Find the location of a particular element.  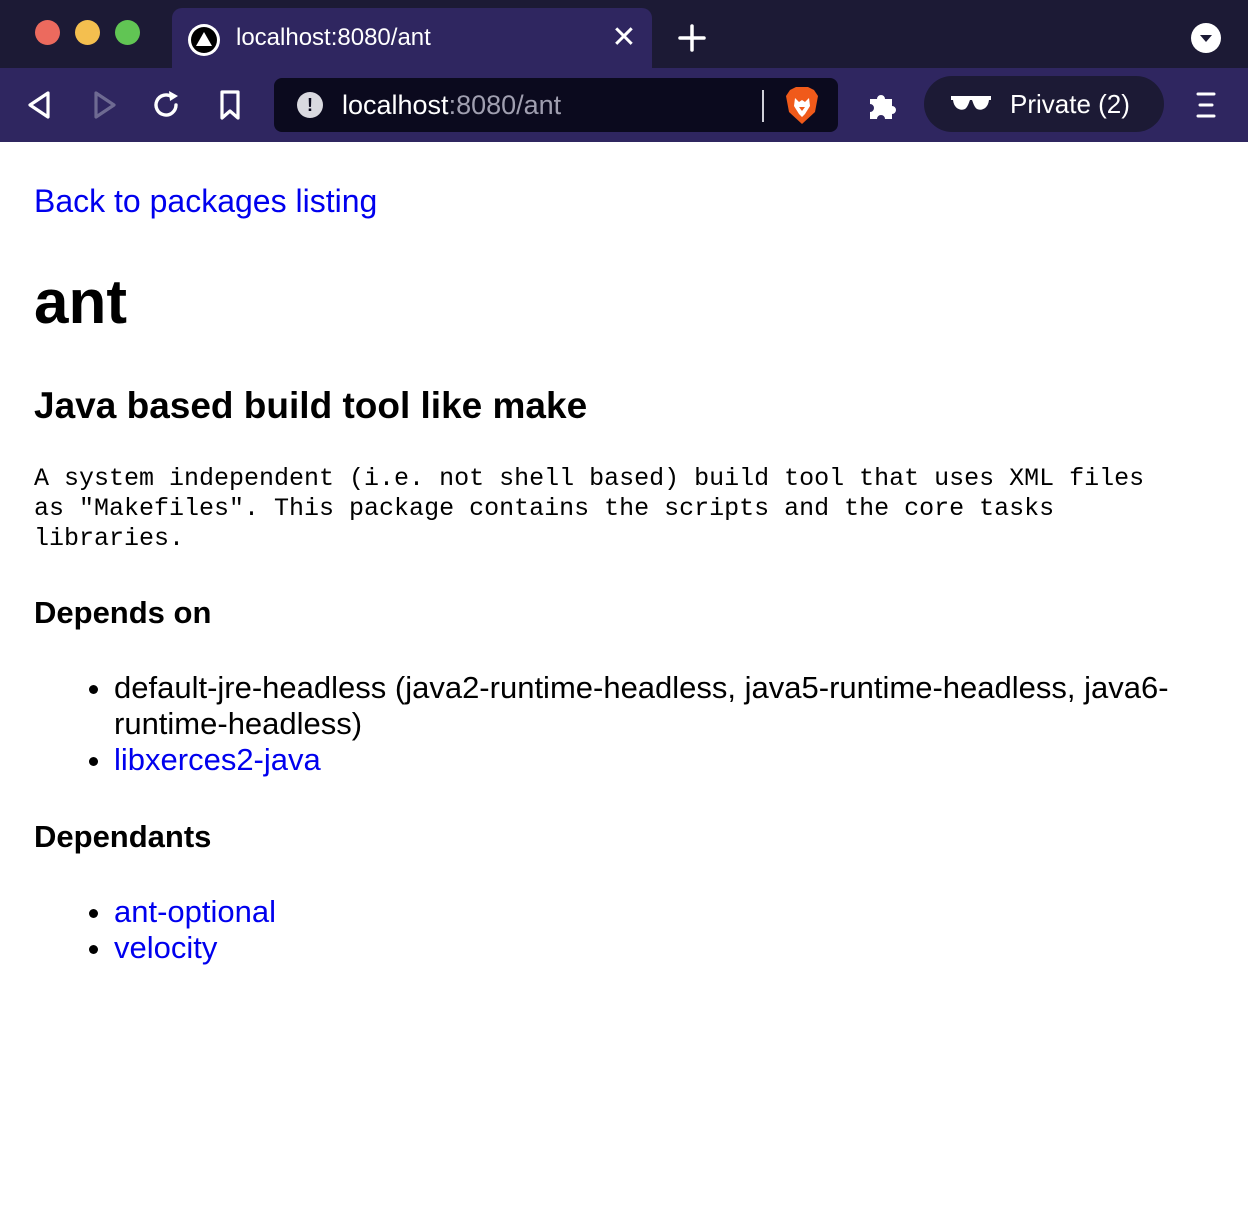

velocity-link: velocity is located at coordinates (165, 947).